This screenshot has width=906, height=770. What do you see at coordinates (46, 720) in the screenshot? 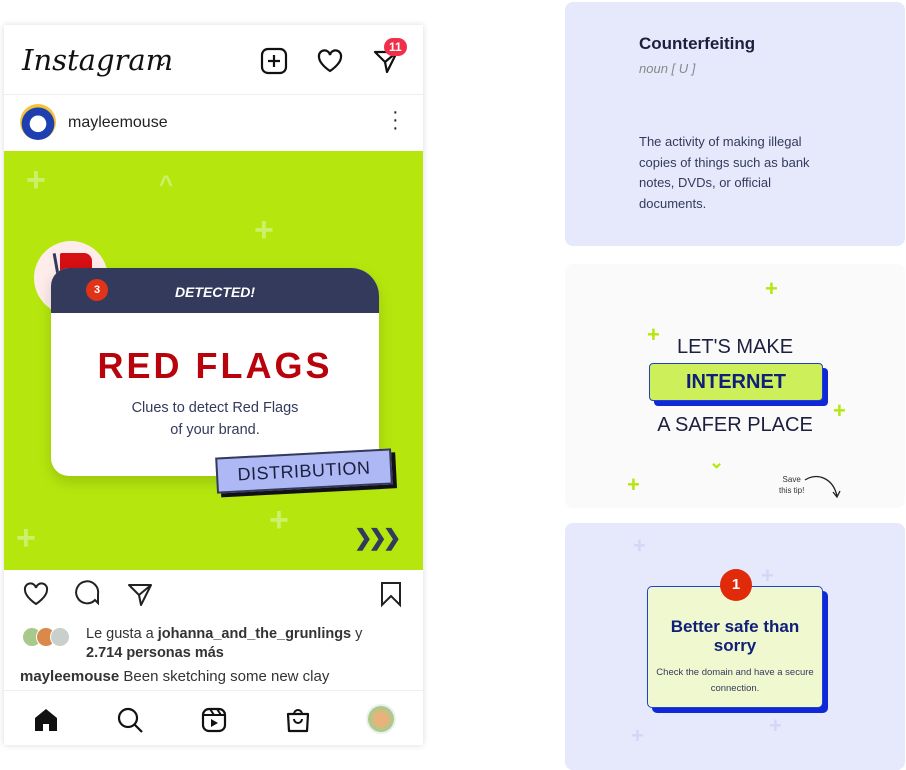
I see `home-icon` at bounding box center [46, 720].